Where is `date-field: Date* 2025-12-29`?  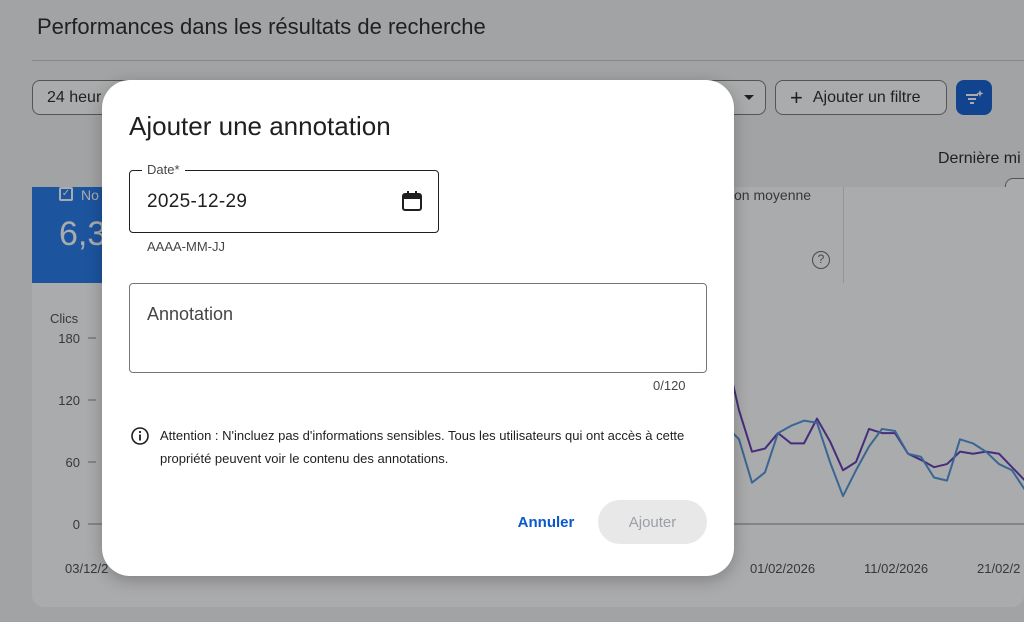 date-field: Date* 2025-12-29 is located at coordinates (284, 197).